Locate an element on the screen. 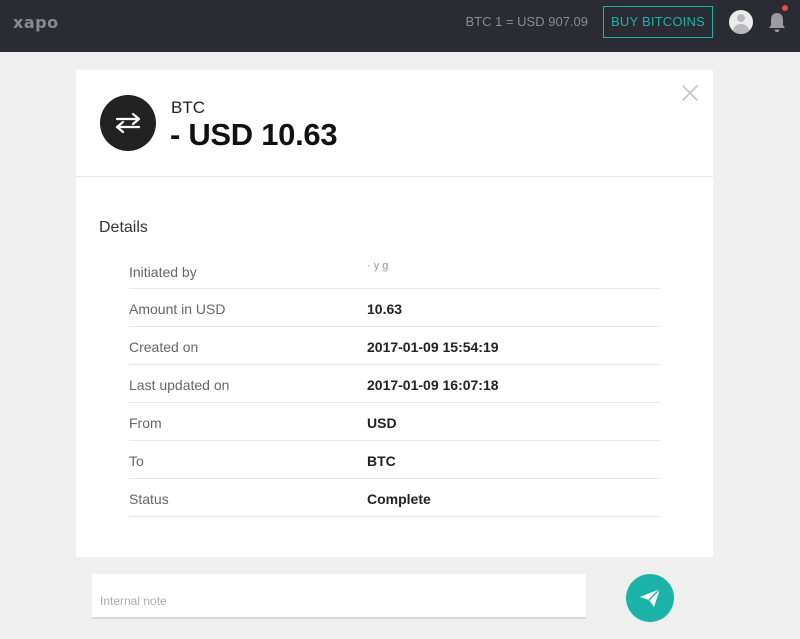 The width and height of the screenshot is (800, 639). exchange-arrows-icon is located at coordinates (128, 123).